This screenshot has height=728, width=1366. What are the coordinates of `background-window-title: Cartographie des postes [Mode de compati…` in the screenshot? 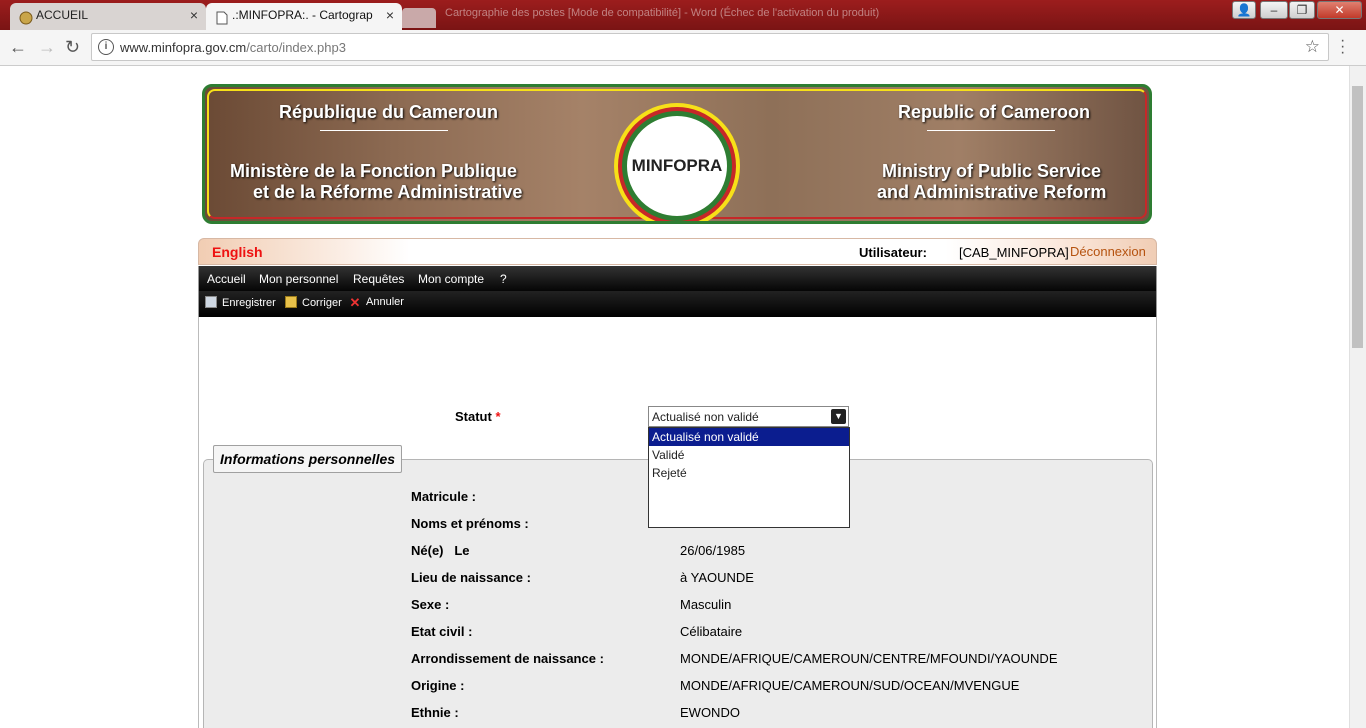 It's located at (662, 13).